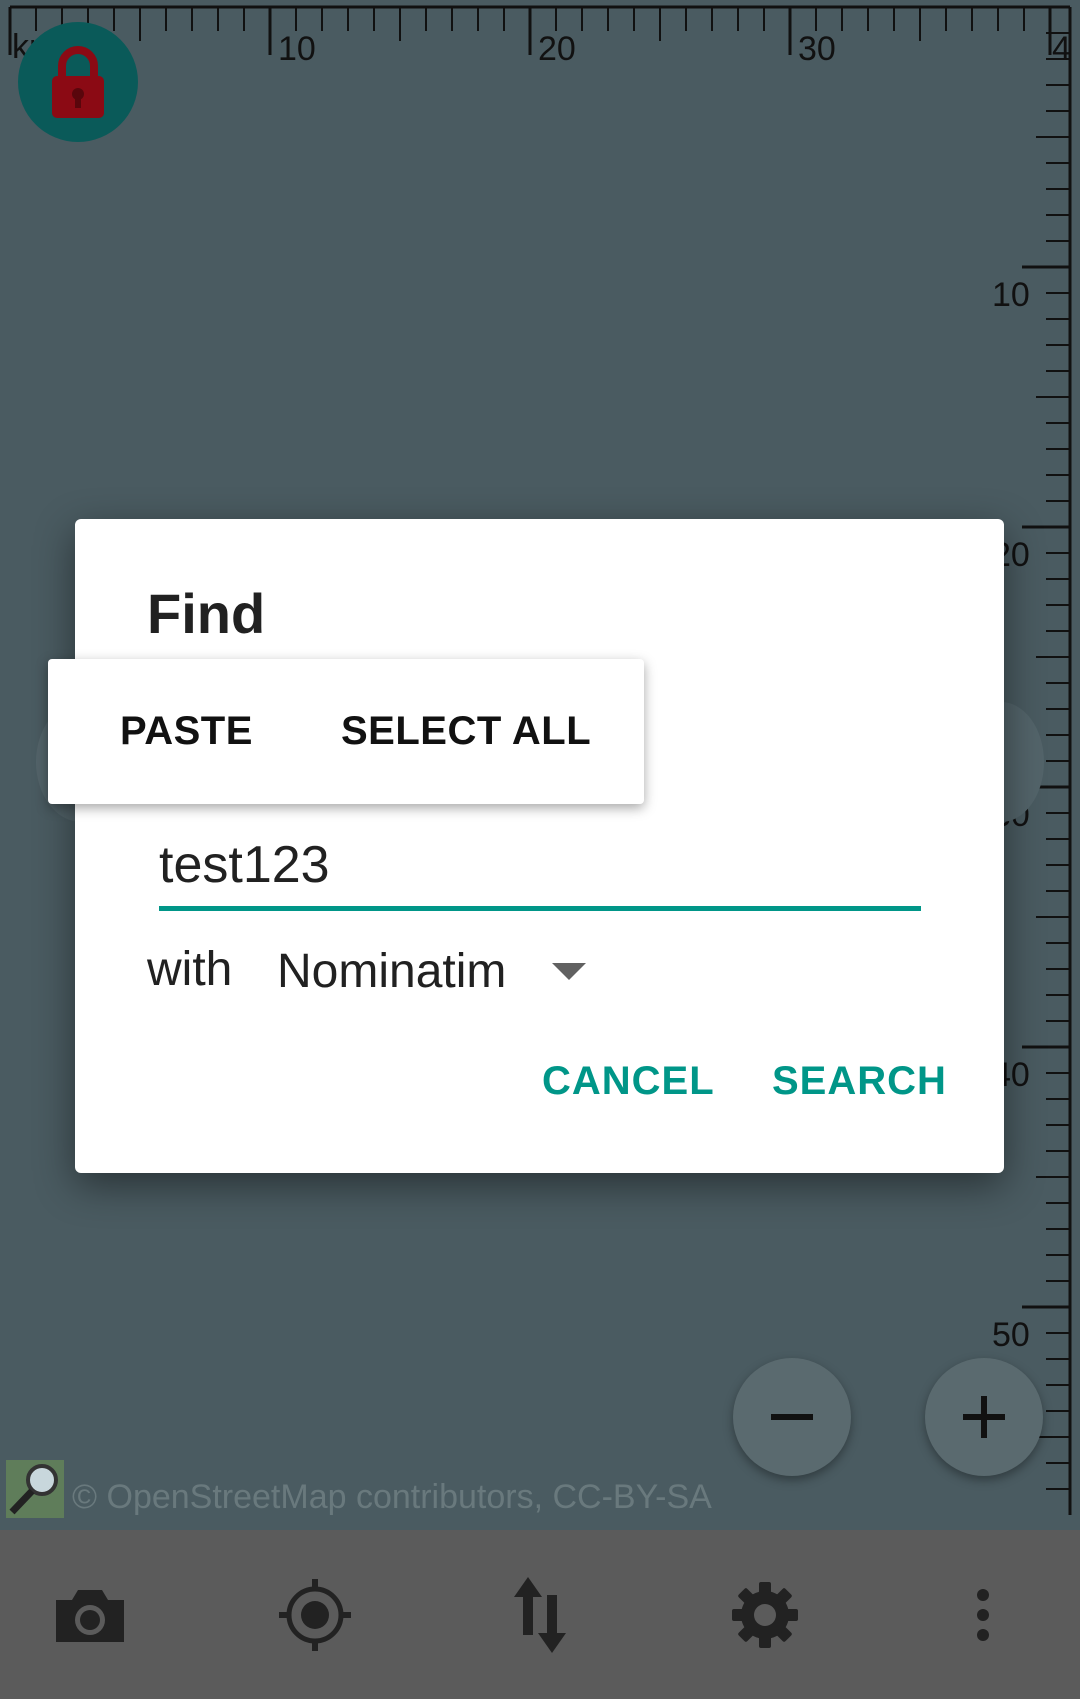 The width and height of the screenshot is (1080, 1699). I want to click on paste-button: PASTE, so click(186, 731).